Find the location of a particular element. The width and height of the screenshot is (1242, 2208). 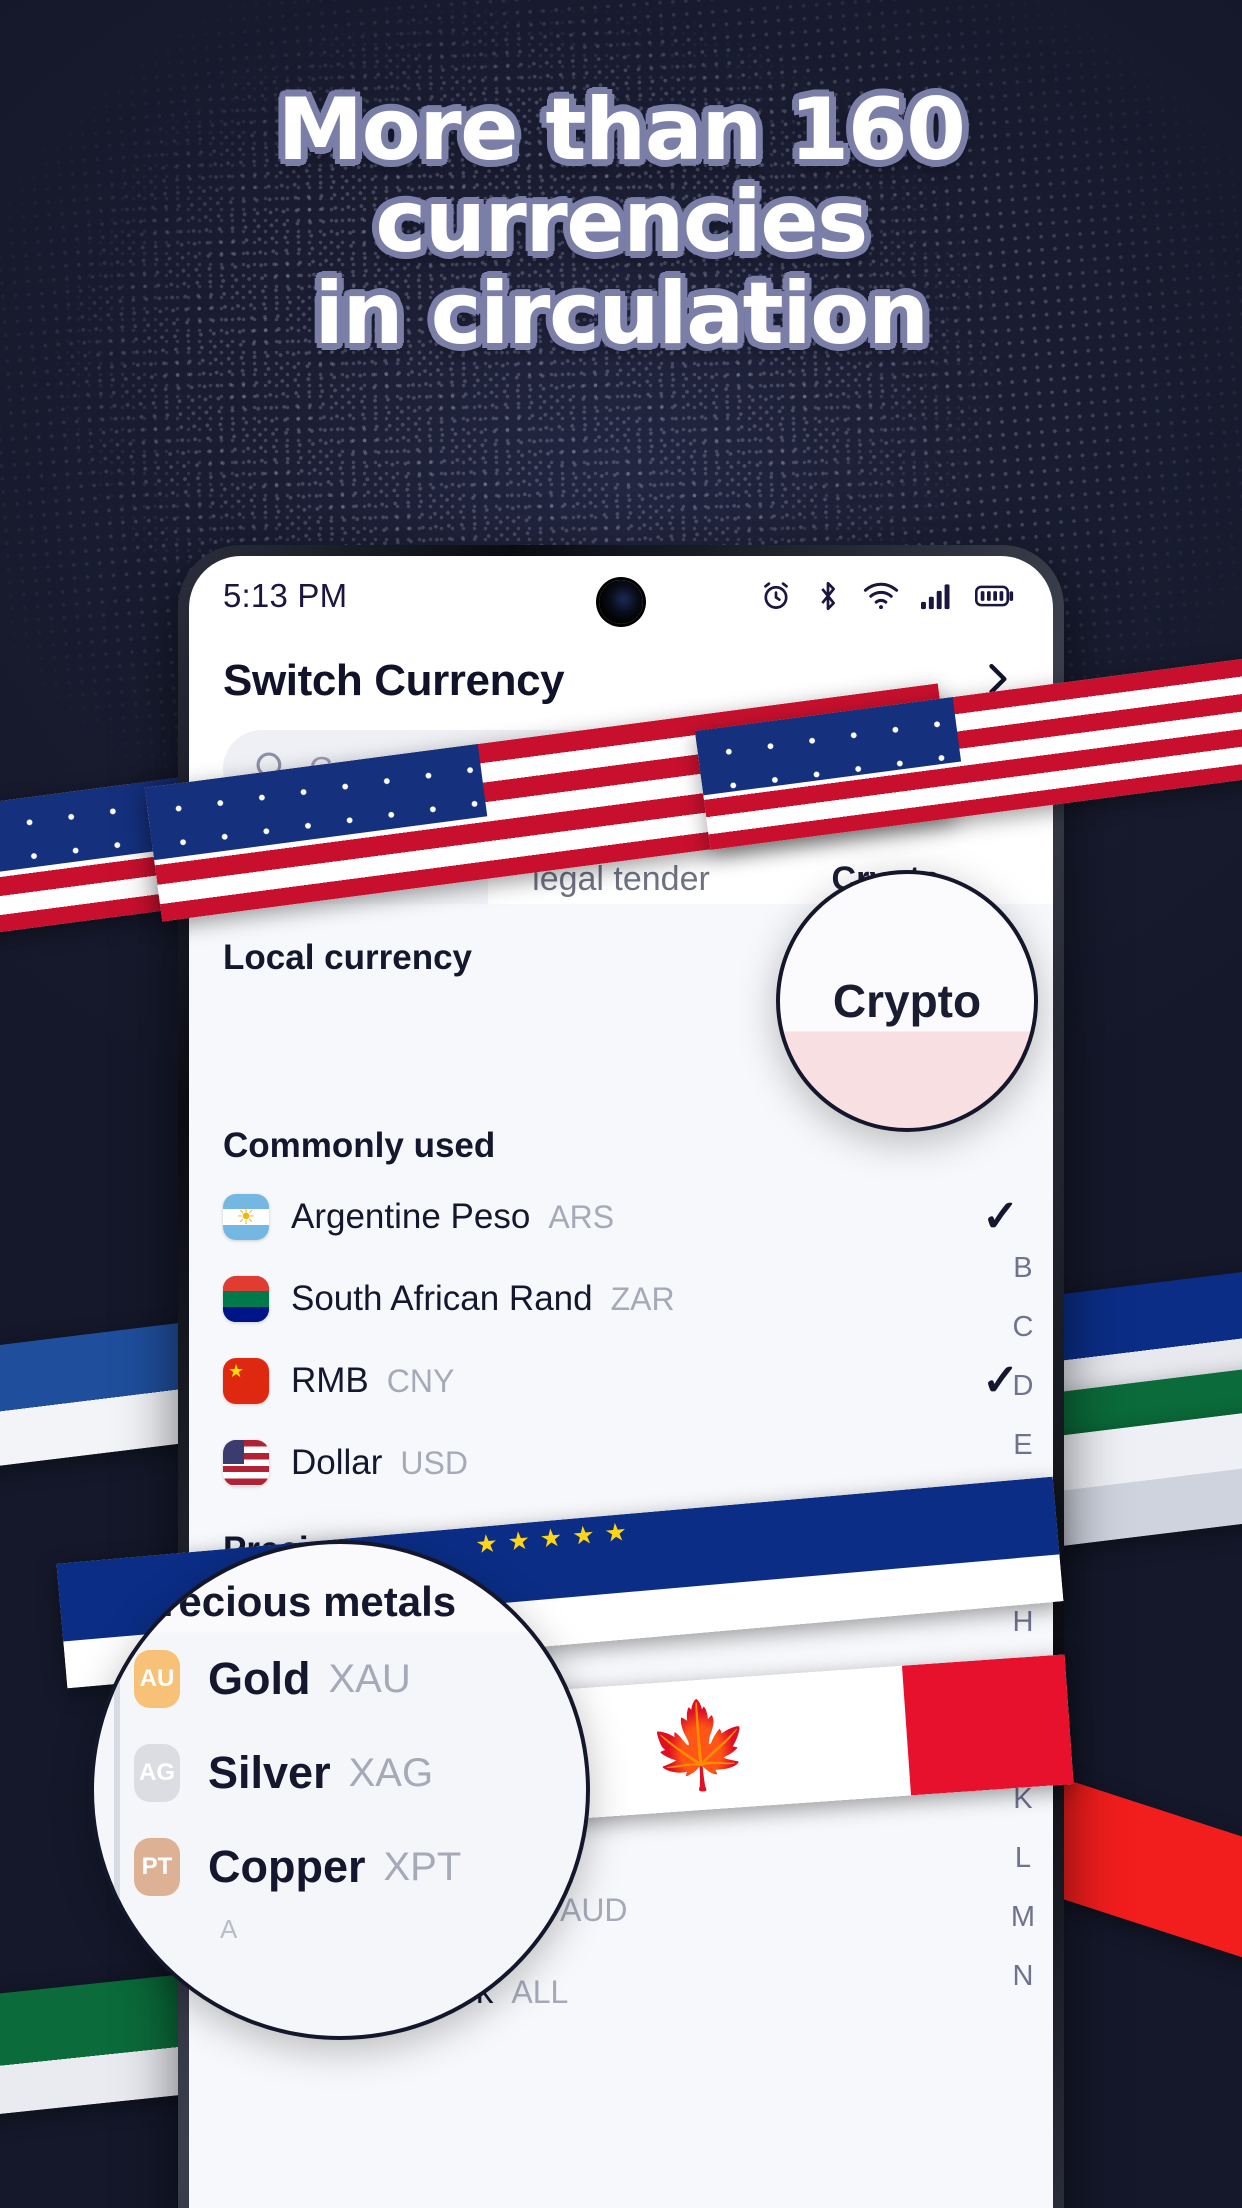

metal-badge-au: AU is located at coordinates (157, 1679).